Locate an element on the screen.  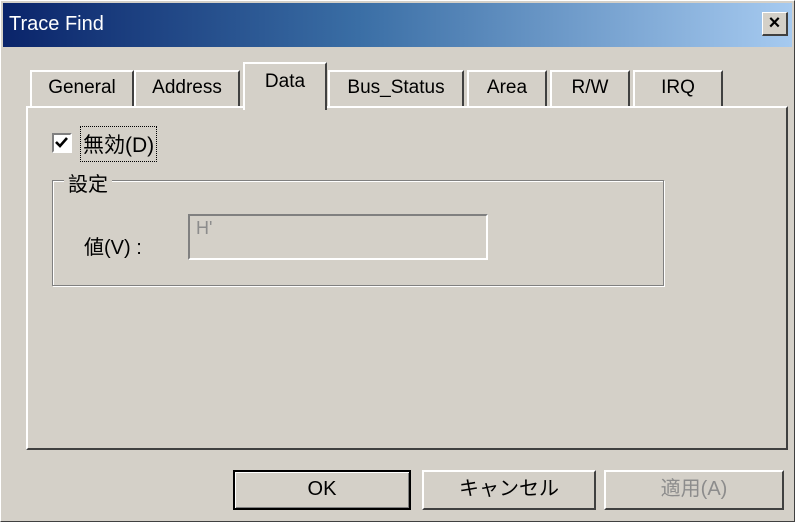
cancel-button-label: キャンセル is located at coordinates (509, 489).